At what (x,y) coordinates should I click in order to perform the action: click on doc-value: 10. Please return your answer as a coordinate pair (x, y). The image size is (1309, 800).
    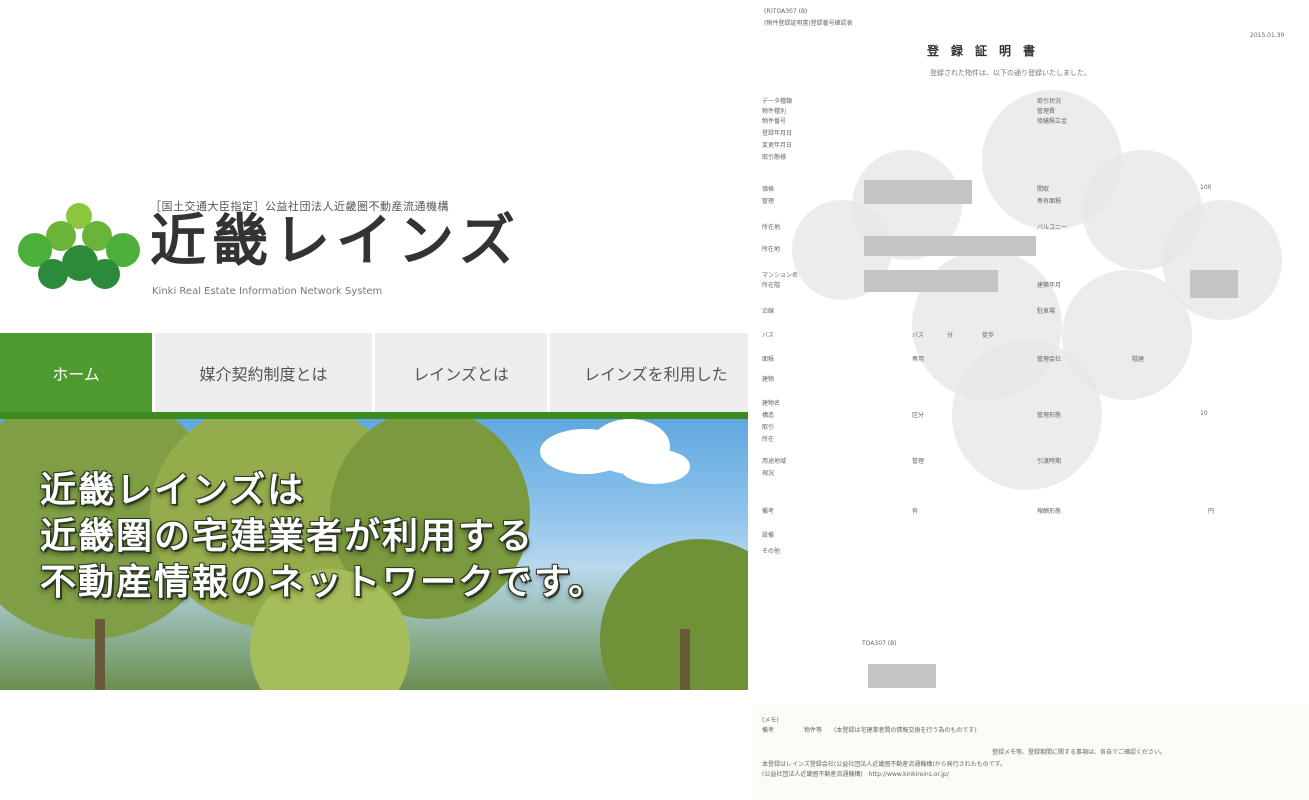
    Looking at the image, I should click on (1204, 413).